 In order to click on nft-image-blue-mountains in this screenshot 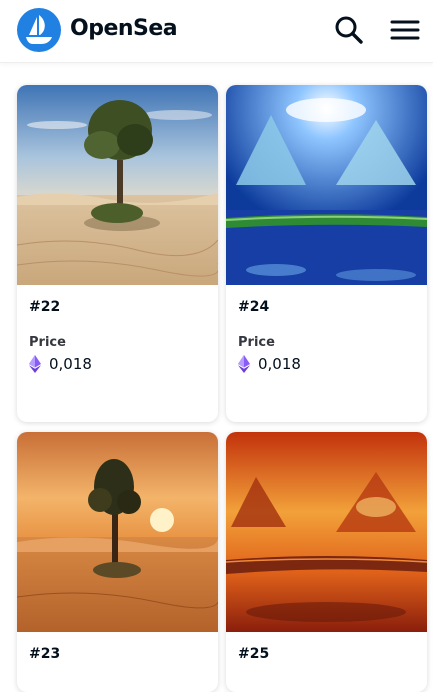, I will do `click(326, 185)`.